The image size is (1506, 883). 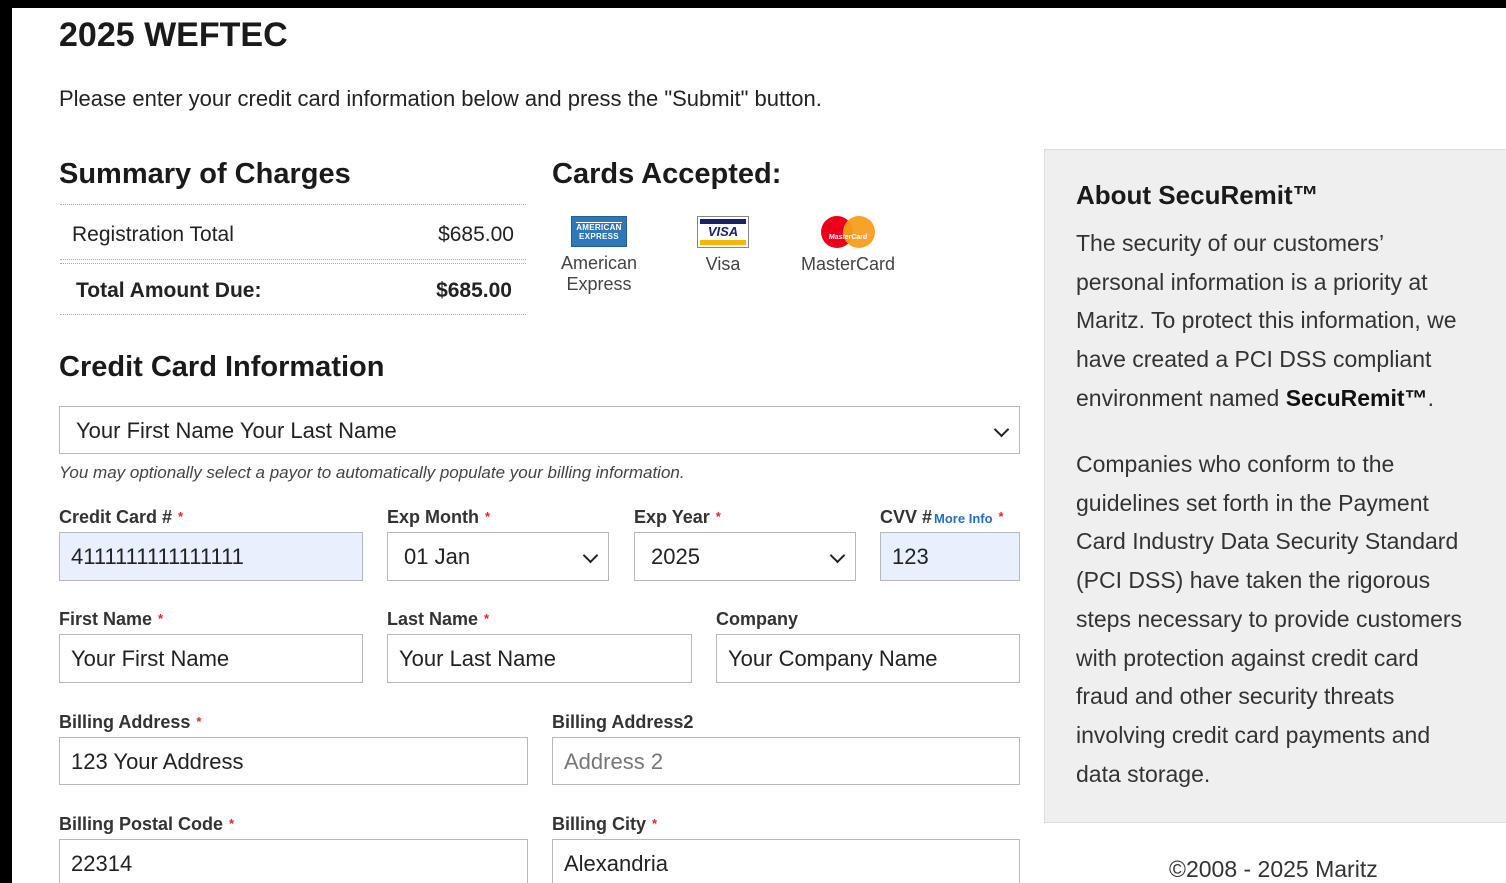 I want to click on exp-year-label: Exp Year *, so click(x=677, y=517).